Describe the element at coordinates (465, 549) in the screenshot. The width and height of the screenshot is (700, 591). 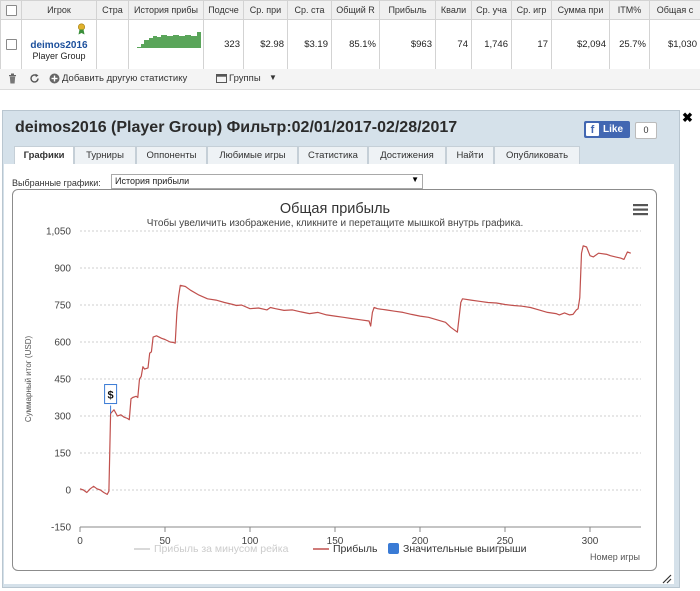
I see `legend-big-wins-label: Значительные выигрыши` at that location.